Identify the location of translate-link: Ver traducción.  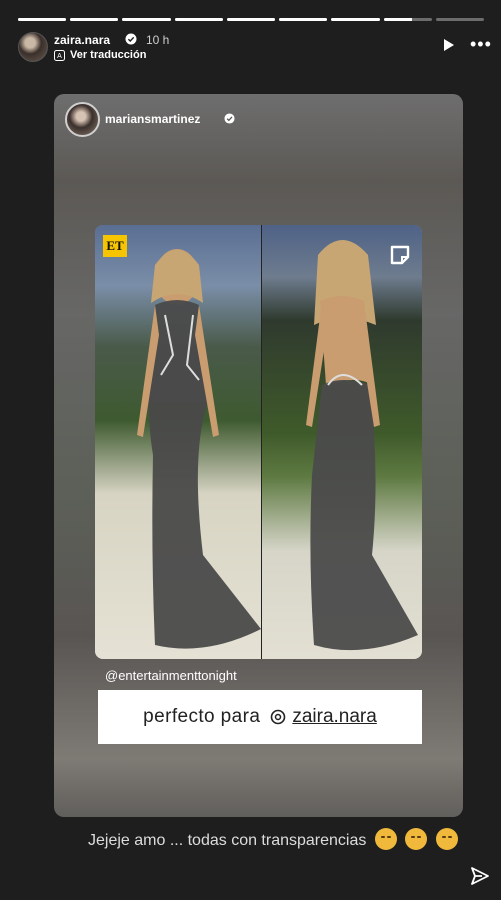
(108, 55).